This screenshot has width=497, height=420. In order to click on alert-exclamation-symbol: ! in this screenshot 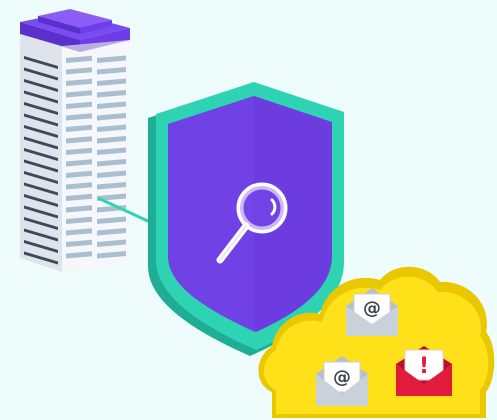, I will do `click(424, 366)`.